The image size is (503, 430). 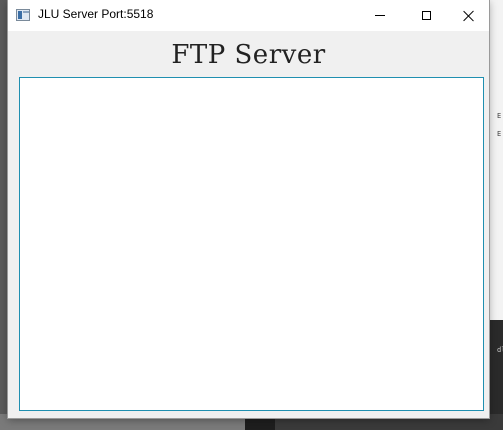 What do you see at coordinates (248, 15) in the screenshot?
I see `title-bar: JLU Server Port:5518` at bounding box center [248, 15].